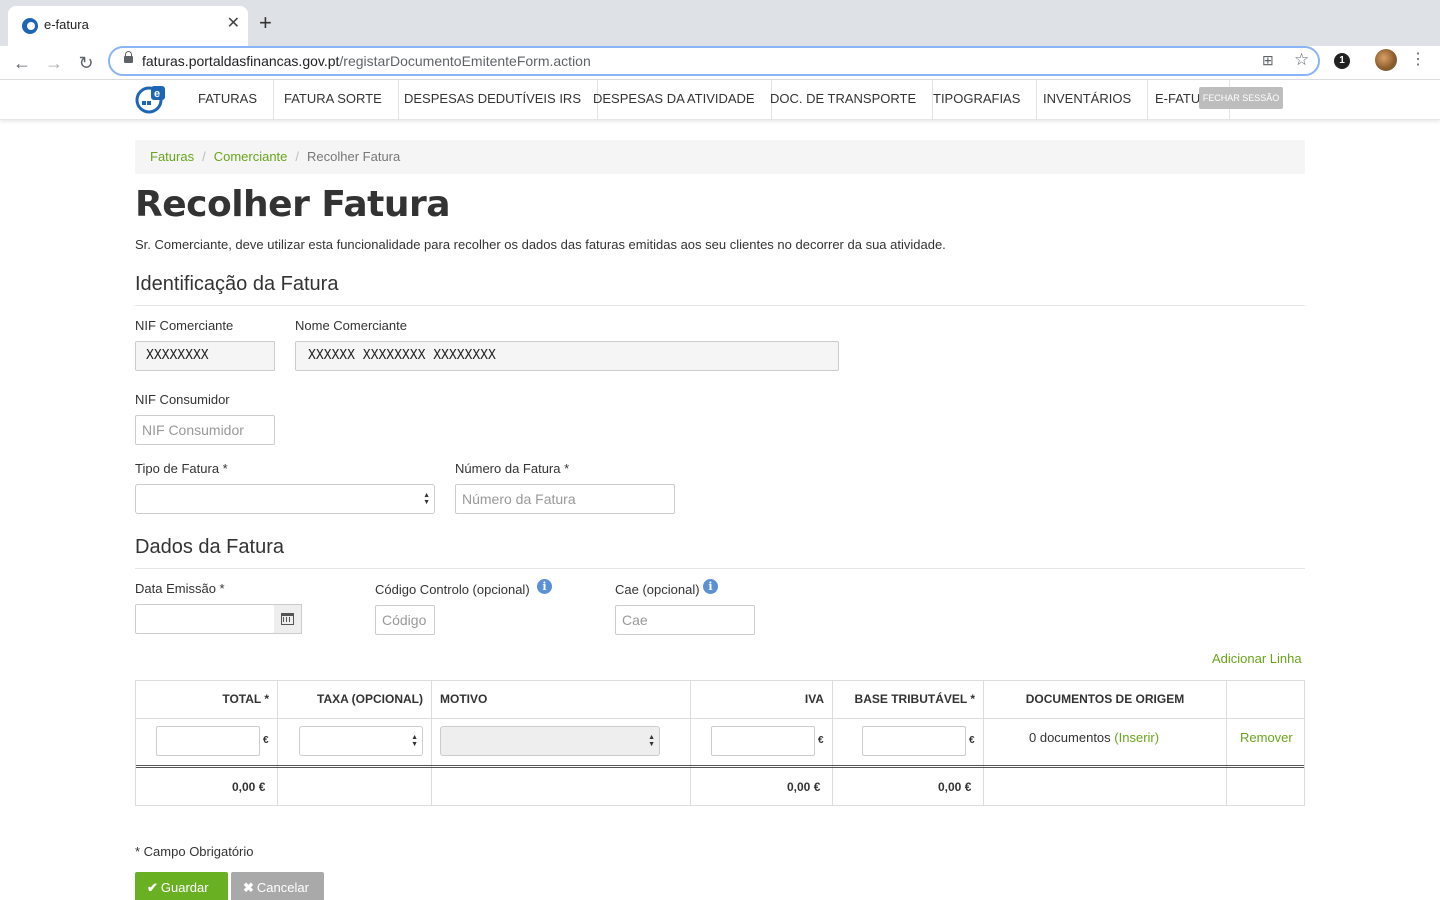 This screenshot has width=1440, height=900. Describe the element at coordinates (22, 63) in the screenshot. I see `back-icon: ←` at that location.